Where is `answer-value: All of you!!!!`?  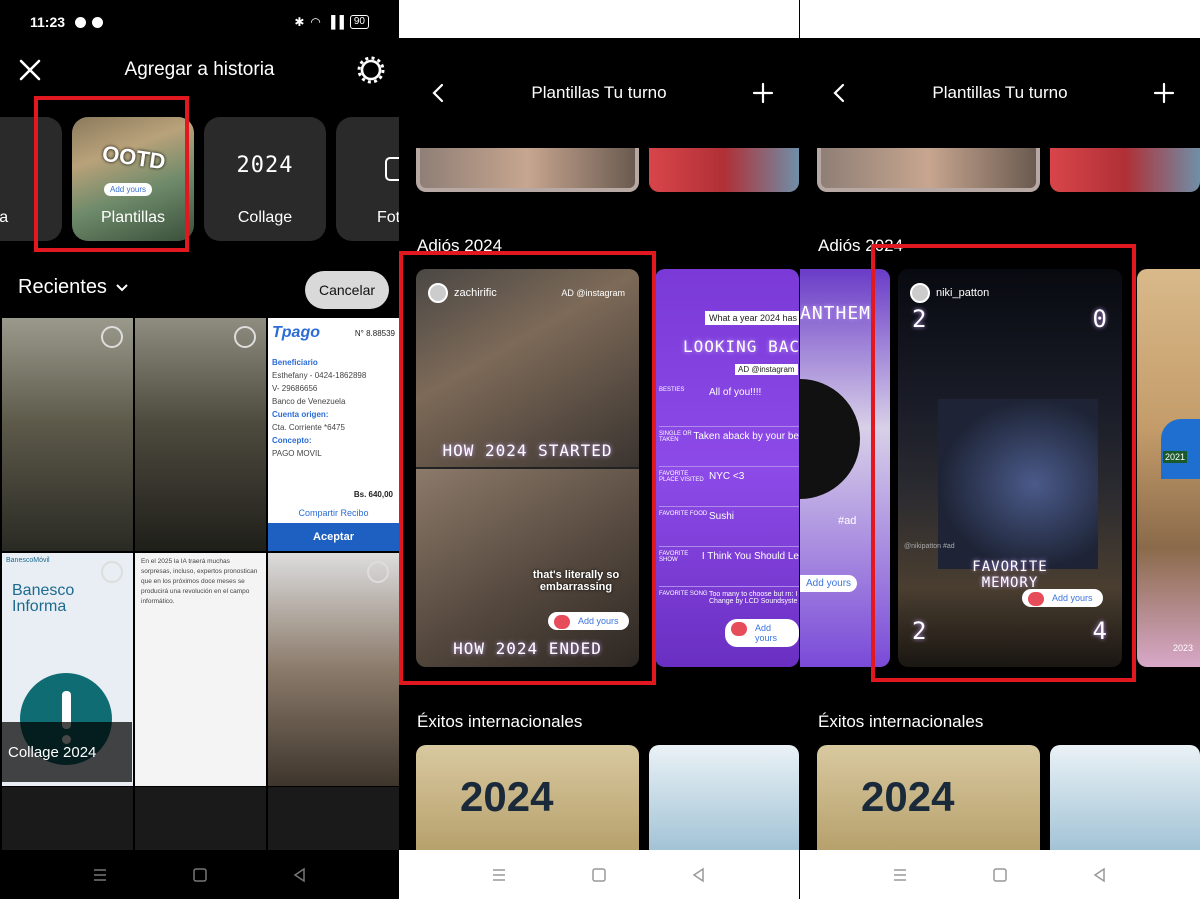 answer-value: All of you!!!! is located at coordinates (735, 392).